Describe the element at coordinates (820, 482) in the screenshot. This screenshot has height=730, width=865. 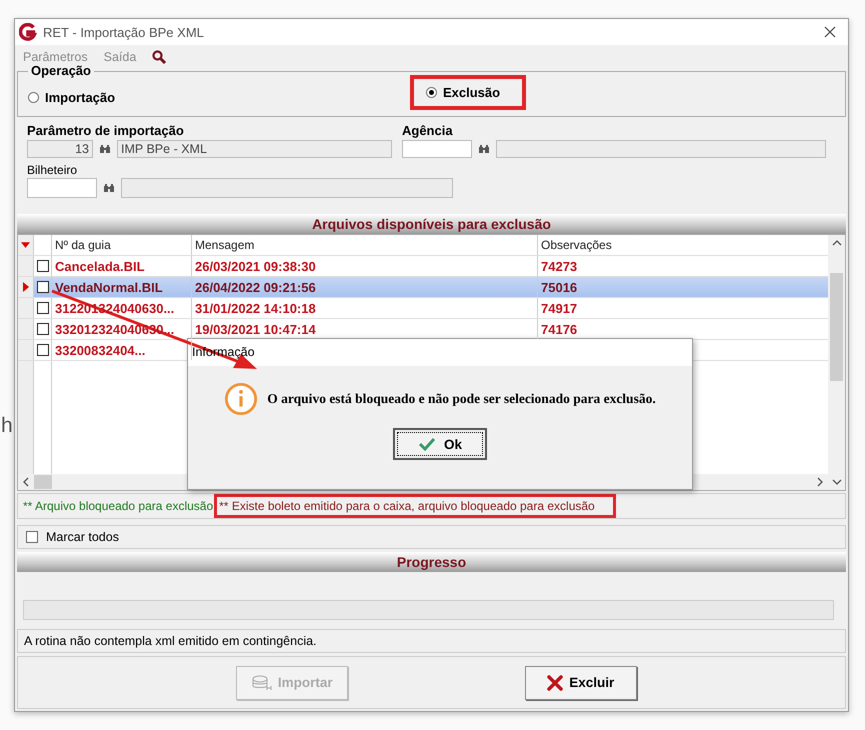
I see `scroll-right-icon` at that location.